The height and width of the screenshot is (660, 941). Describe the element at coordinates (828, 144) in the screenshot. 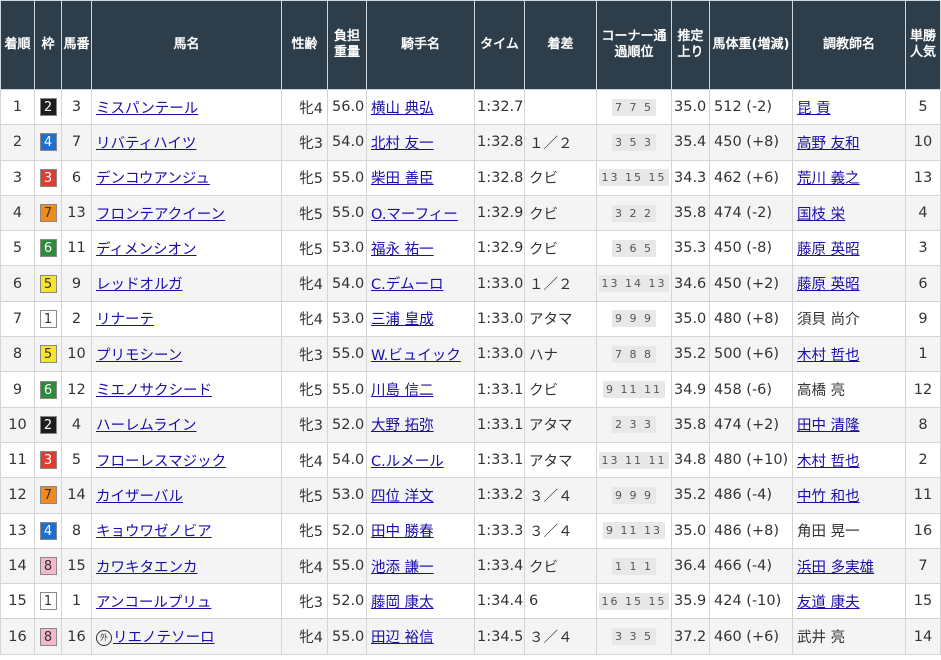

I see `trainer-link: 高野 友和` at that location.